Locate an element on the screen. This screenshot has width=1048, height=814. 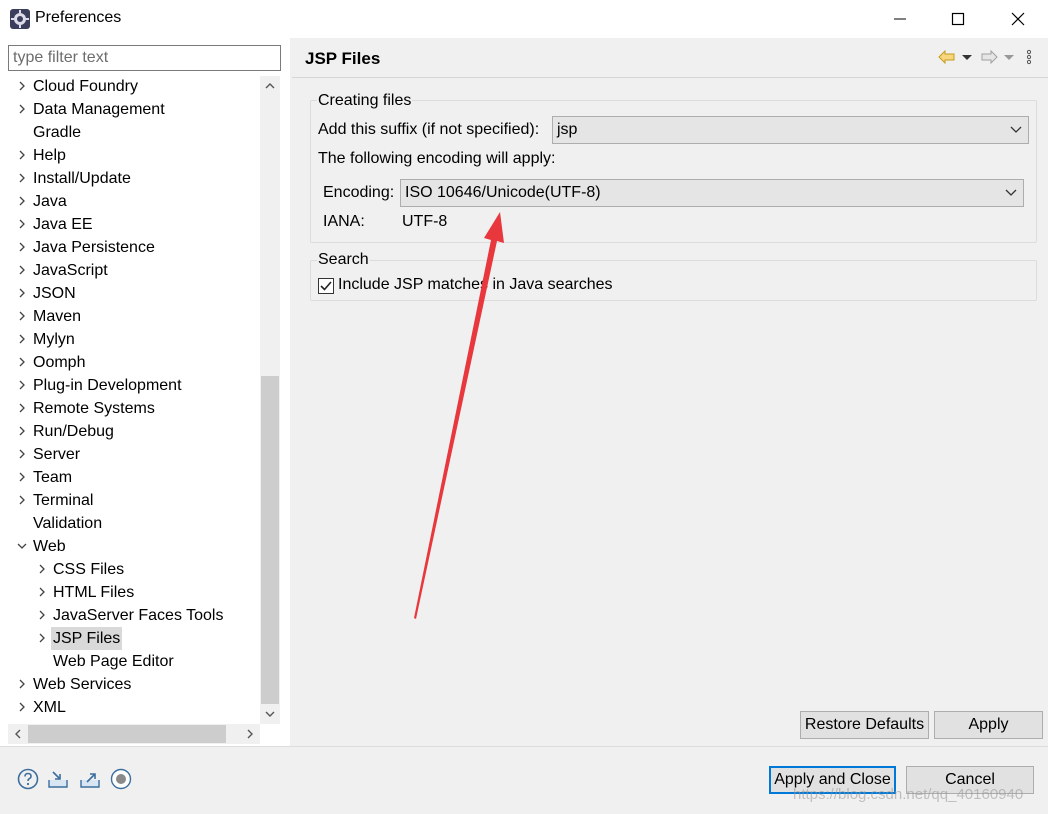
tree-item-label: Server is located at coordinates (57, 454).